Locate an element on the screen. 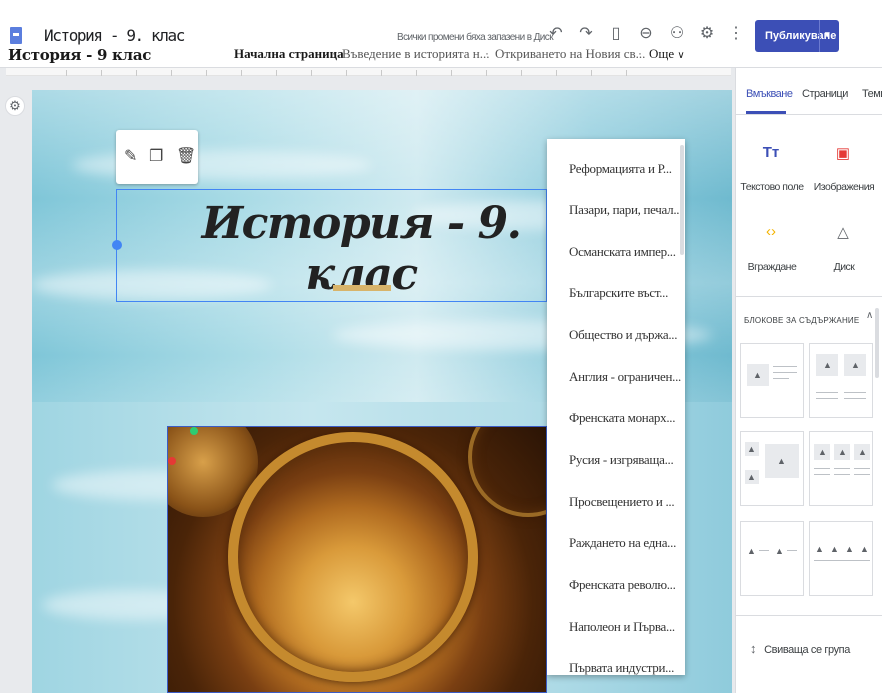 This screenshot has width=882, height=693. insert-drive: Диск is located at coordinates (844, 267).